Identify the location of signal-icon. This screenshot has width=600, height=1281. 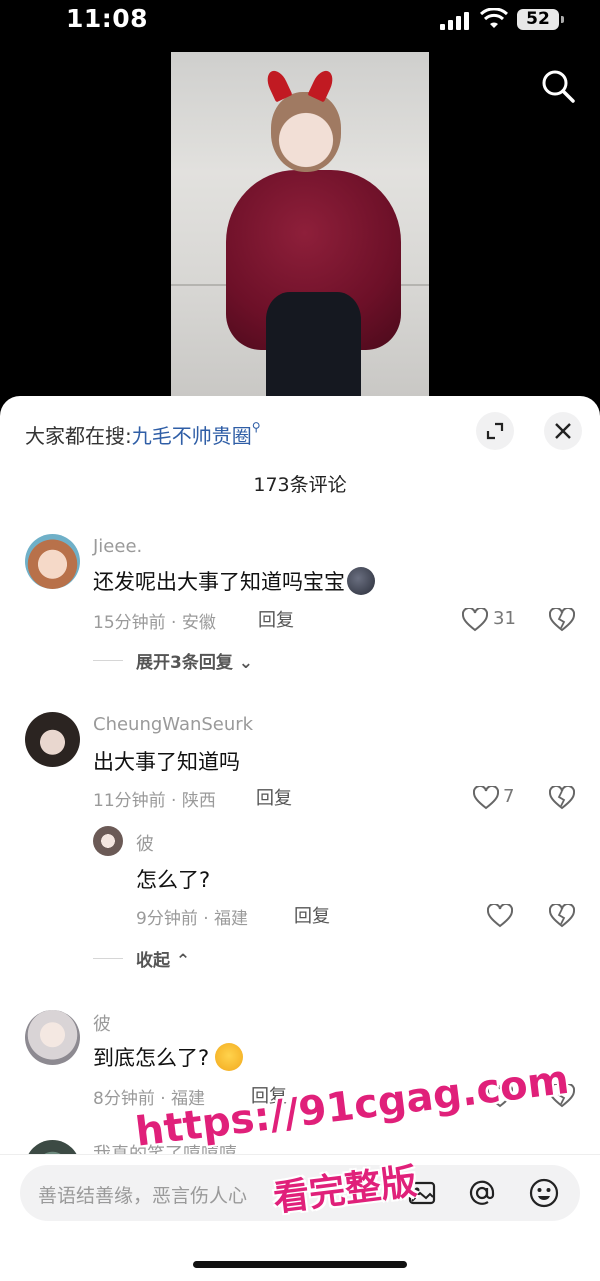
(454, 21).